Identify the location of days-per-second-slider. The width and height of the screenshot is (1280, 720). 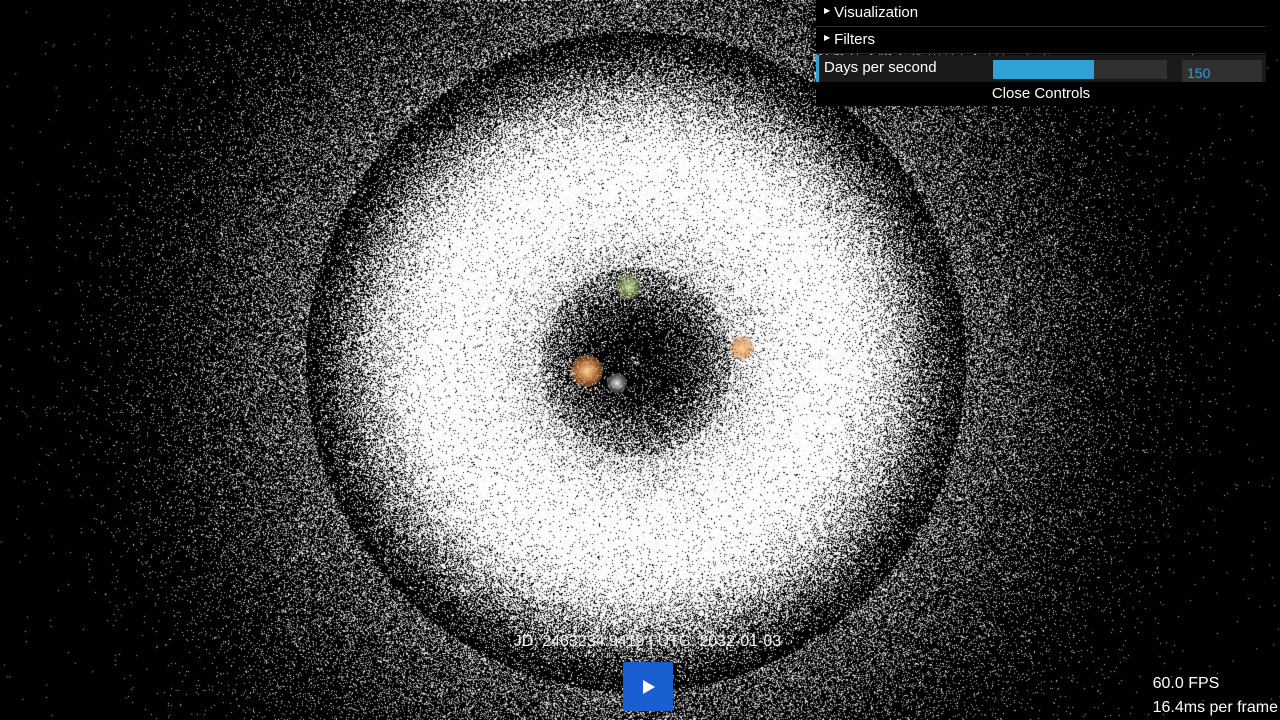
(1080, 69).